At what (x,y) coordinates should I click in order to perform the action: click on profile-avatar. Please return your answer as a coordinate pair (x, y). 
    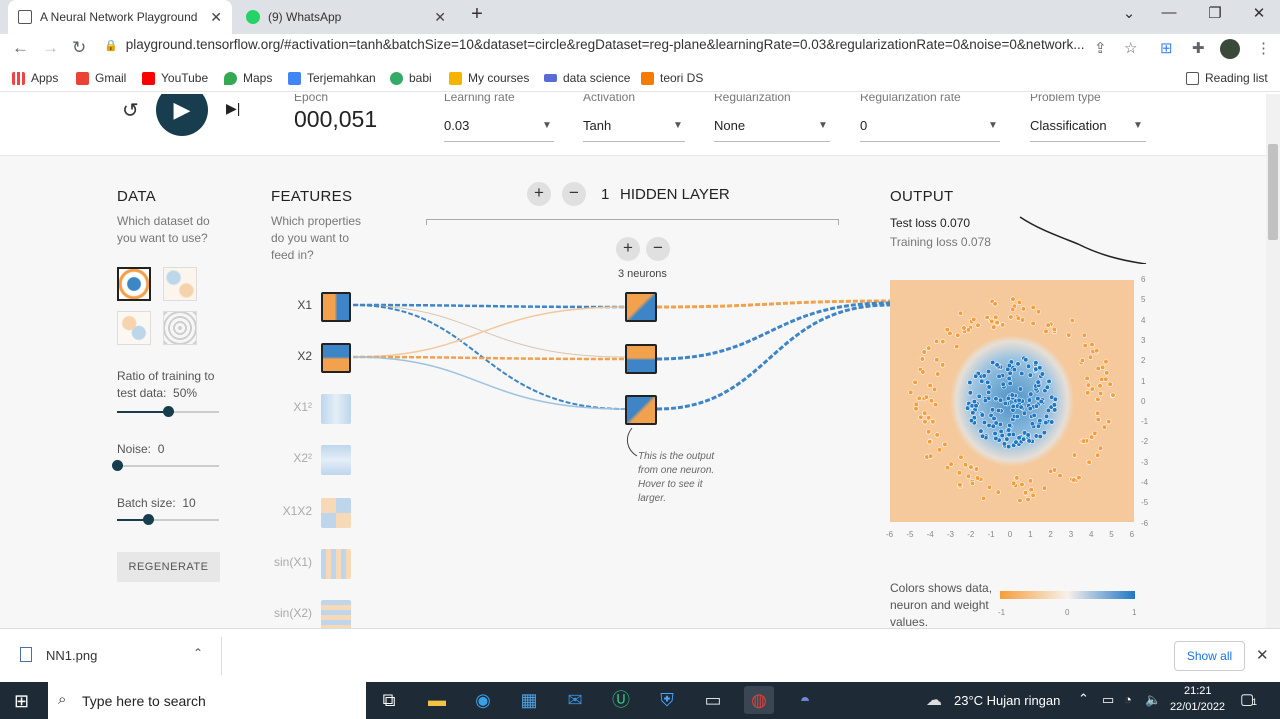
    Looking at the image, I should click on (1230, 49).